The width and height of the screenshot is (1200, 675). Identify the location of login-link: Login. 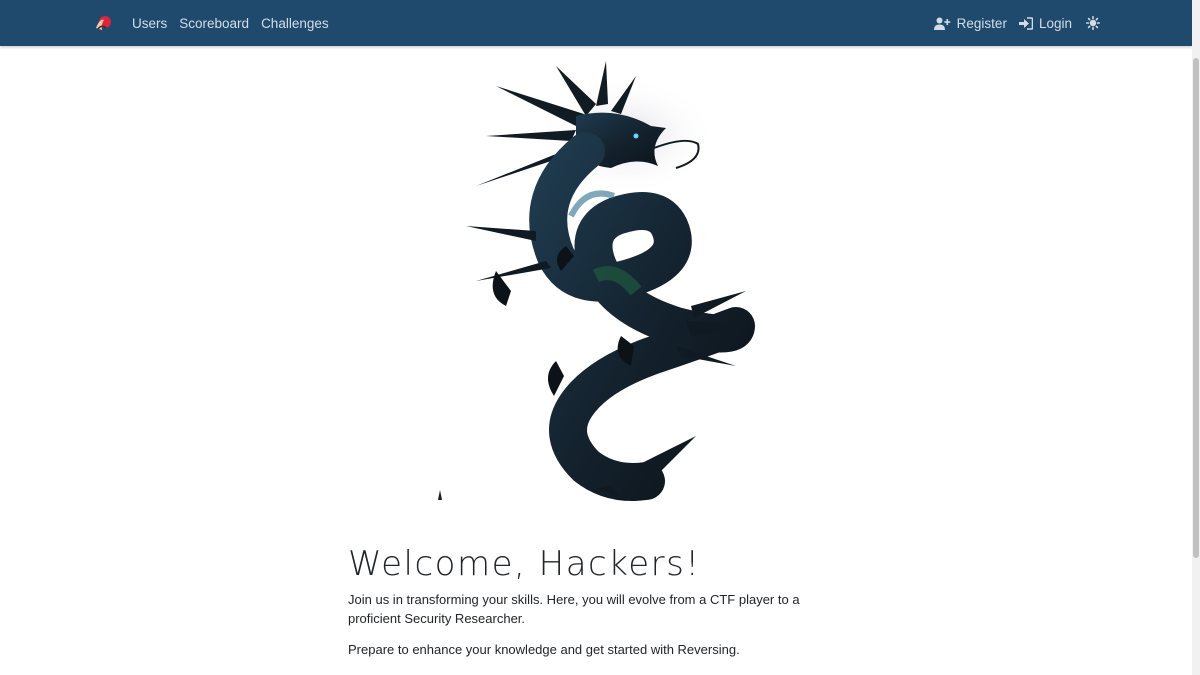
(1045, 23).